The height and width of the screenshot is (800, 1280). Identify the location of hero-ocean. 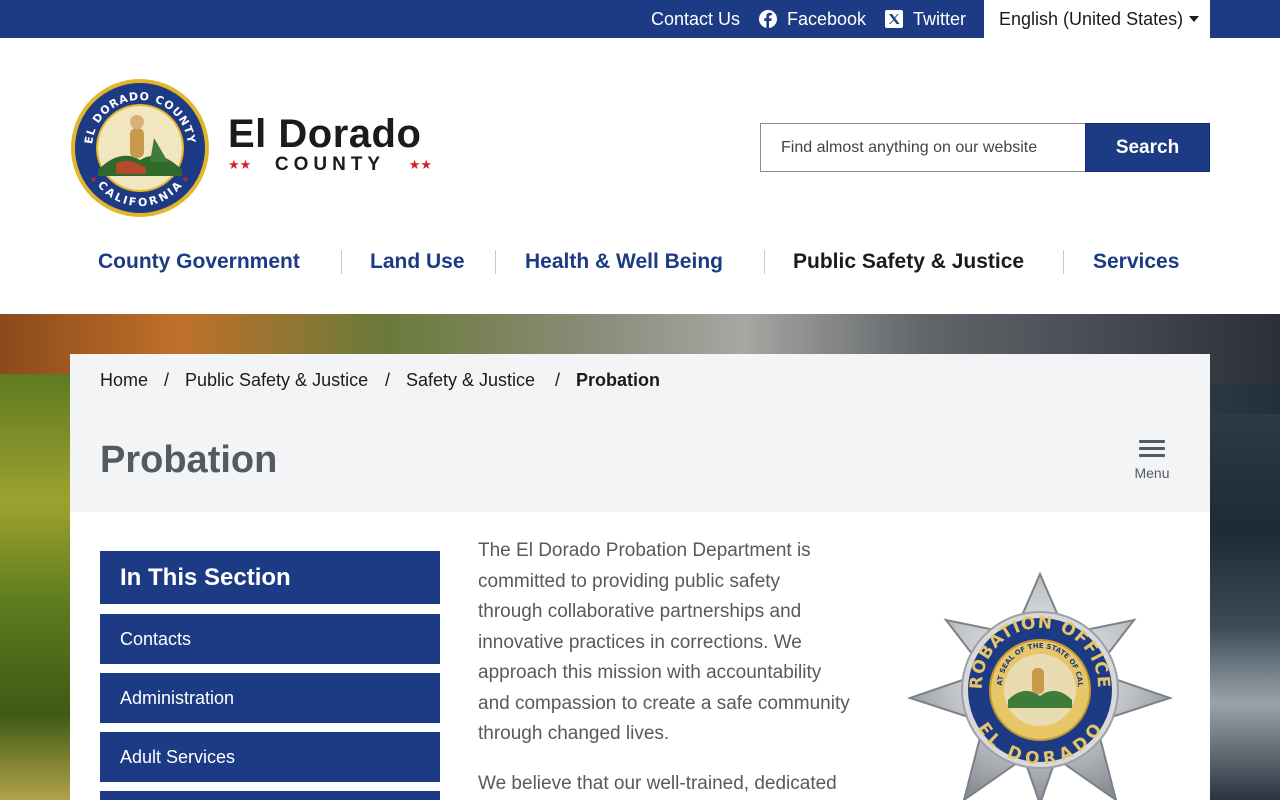
(1244, 607).